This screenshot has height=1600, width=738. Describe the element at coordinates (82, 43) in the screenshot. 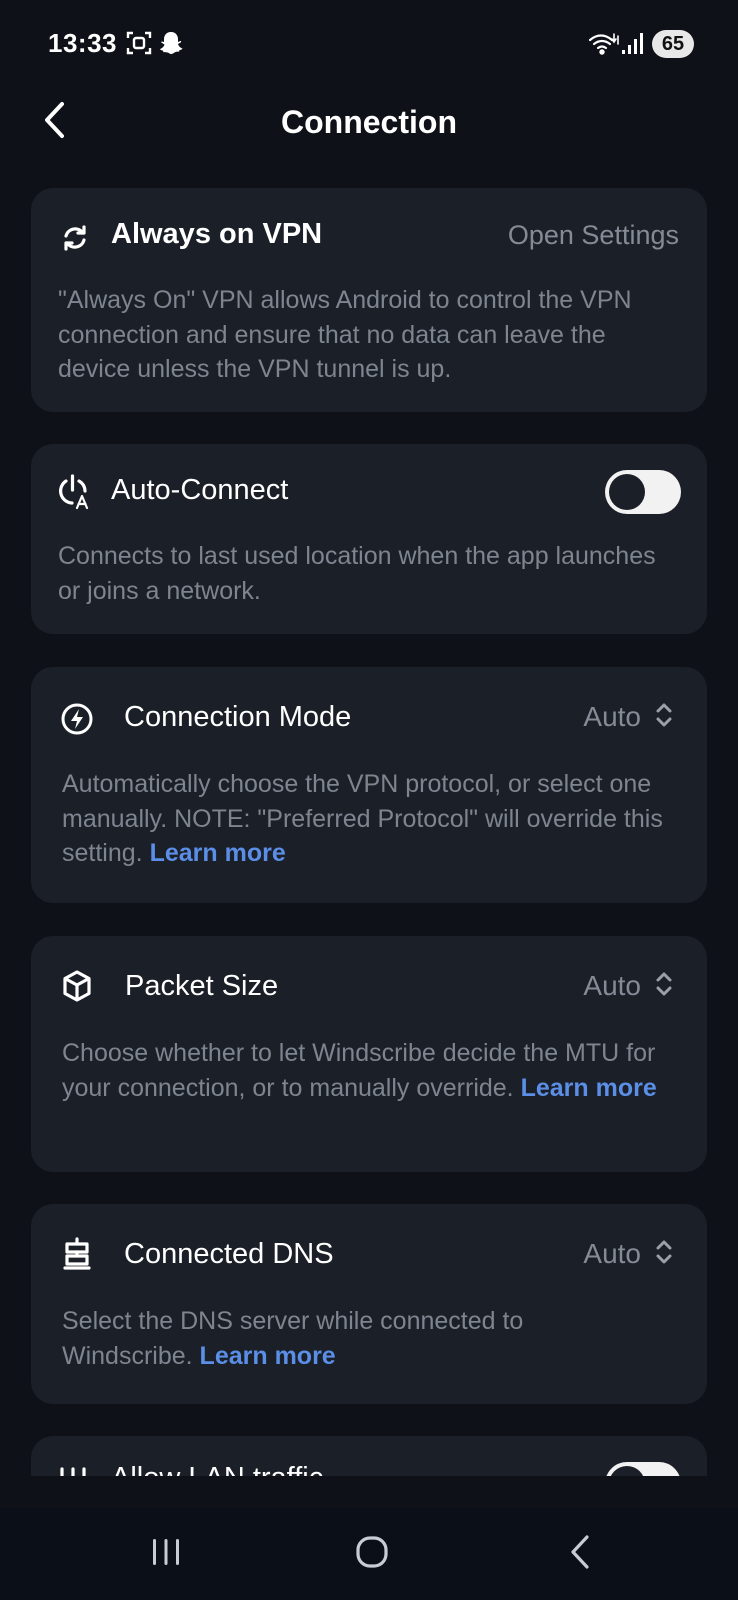

I see `status-time: 13:33` at that location.